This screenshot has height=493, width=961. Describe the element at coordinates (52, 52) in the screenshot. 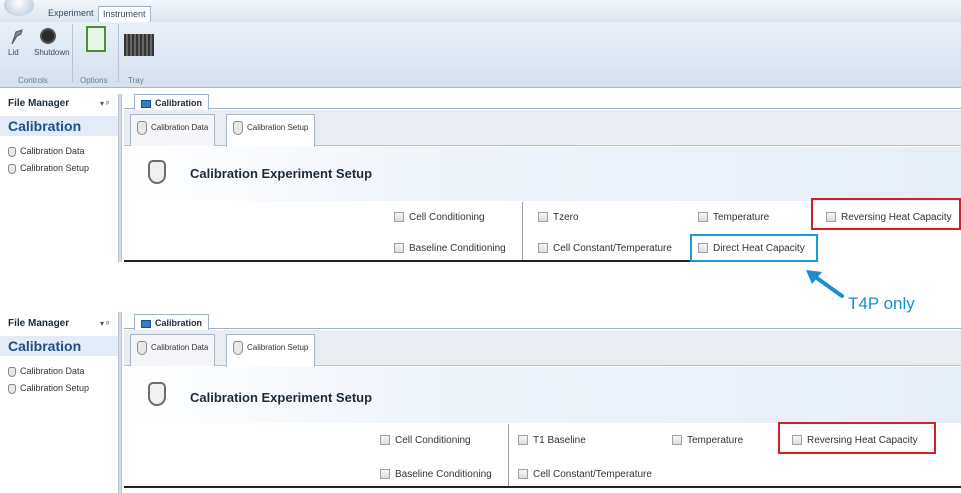

I see `shutdown-button-label: Shutdown` at that location.